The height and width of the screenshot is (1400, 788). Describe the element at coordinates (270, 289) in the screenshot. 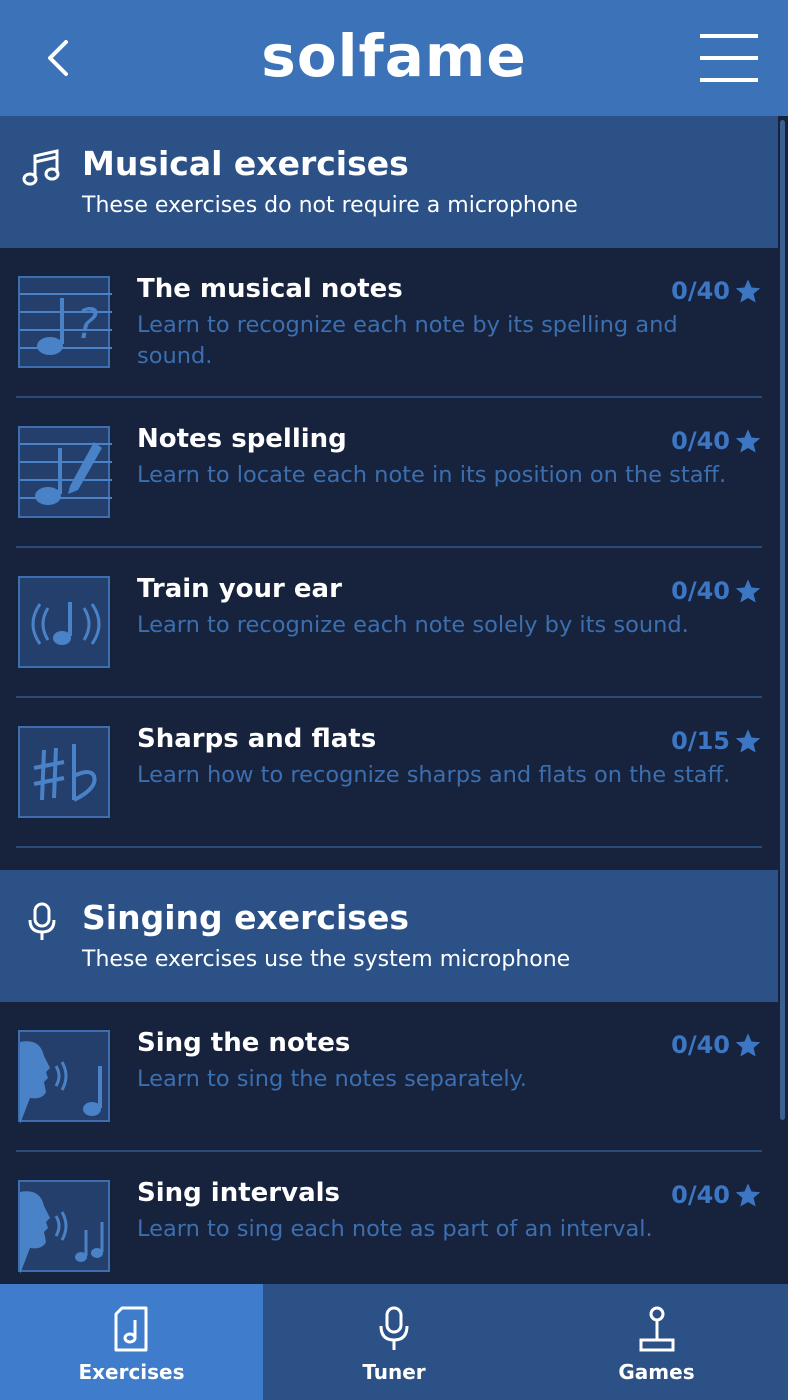

I see `exercise-title: The musical notes` at that location.